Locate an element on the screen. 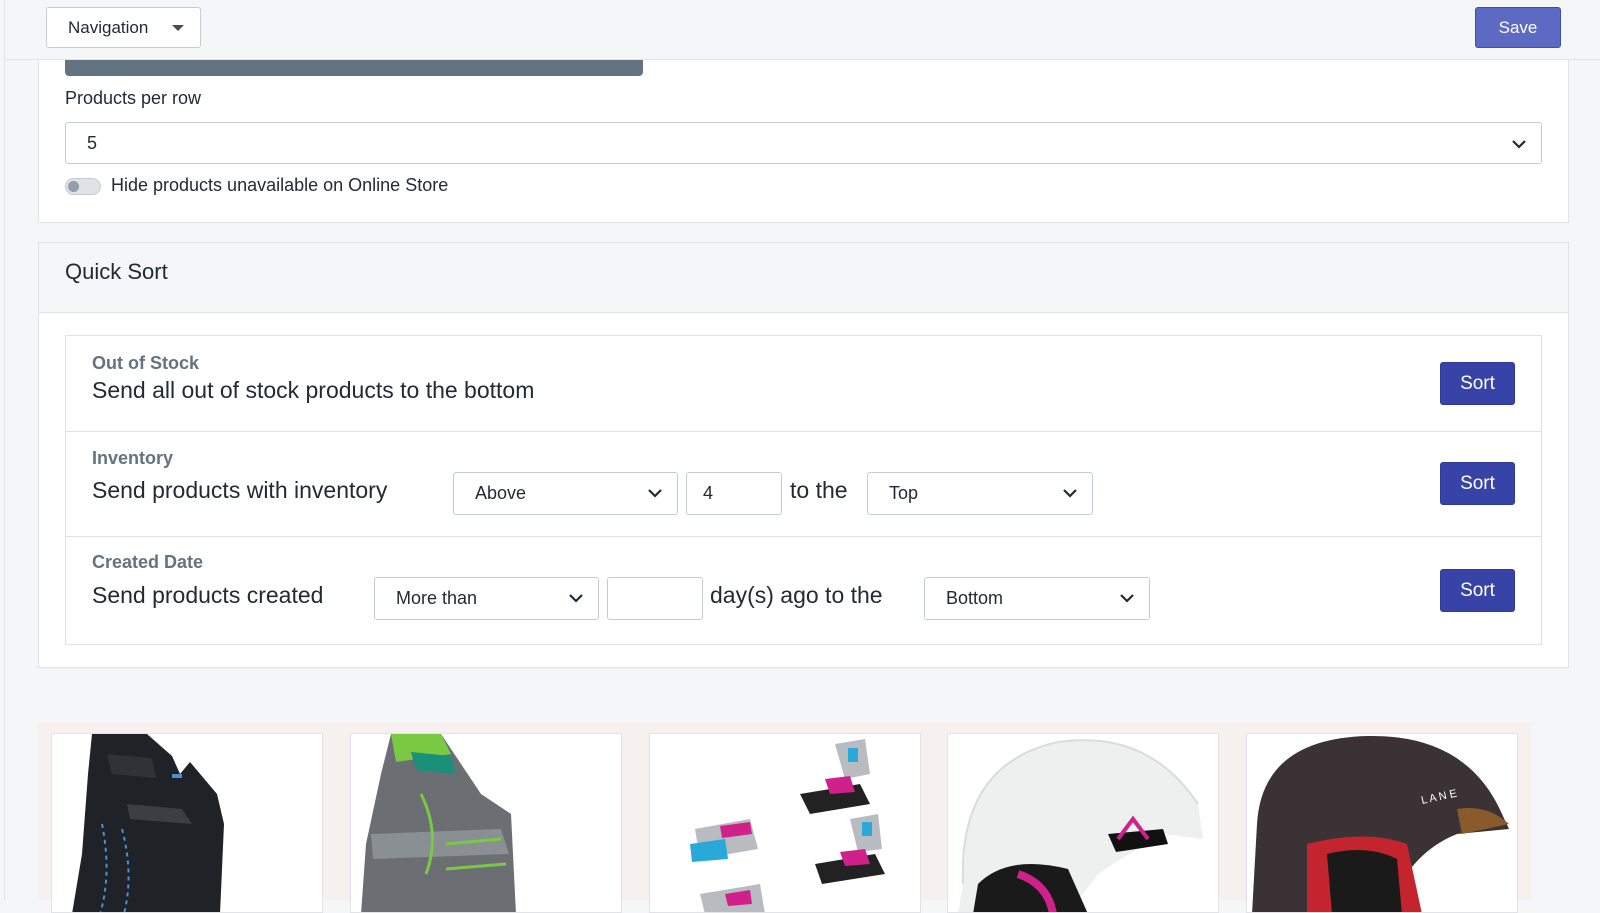  navigation-dropdown: Navigation is located at coordinates (123, 27).